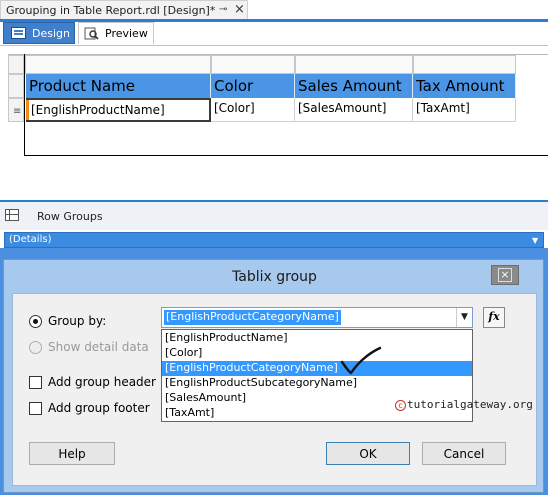 The width and height of the screenshot is (548, 495). I want to click on watermark-logo-icon: c, so click(400, 405).